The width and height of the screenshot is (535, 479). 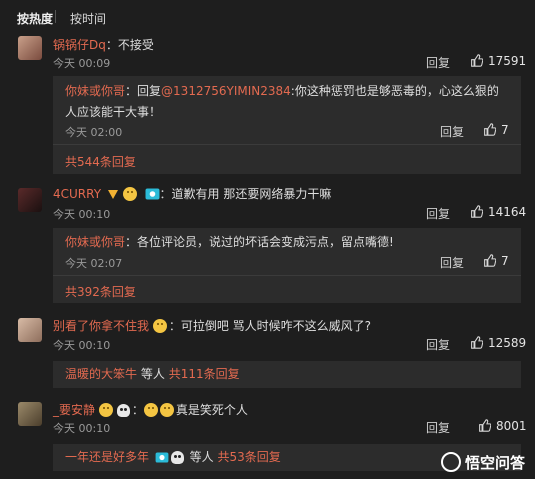 I want to click on verified-badge-icon, so click(x=112, y=194).